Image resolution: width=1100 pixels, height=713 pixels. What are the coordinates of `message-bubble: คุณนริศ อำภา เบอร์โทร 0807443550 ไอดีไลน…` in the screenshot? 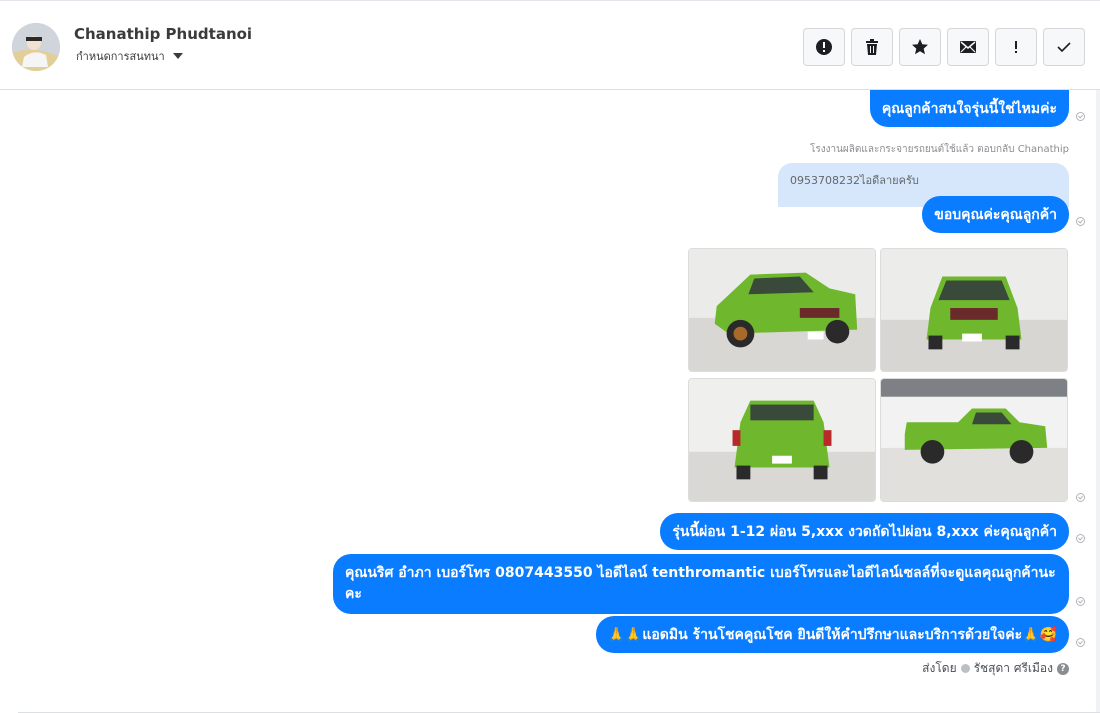 It's located at (701, 584).